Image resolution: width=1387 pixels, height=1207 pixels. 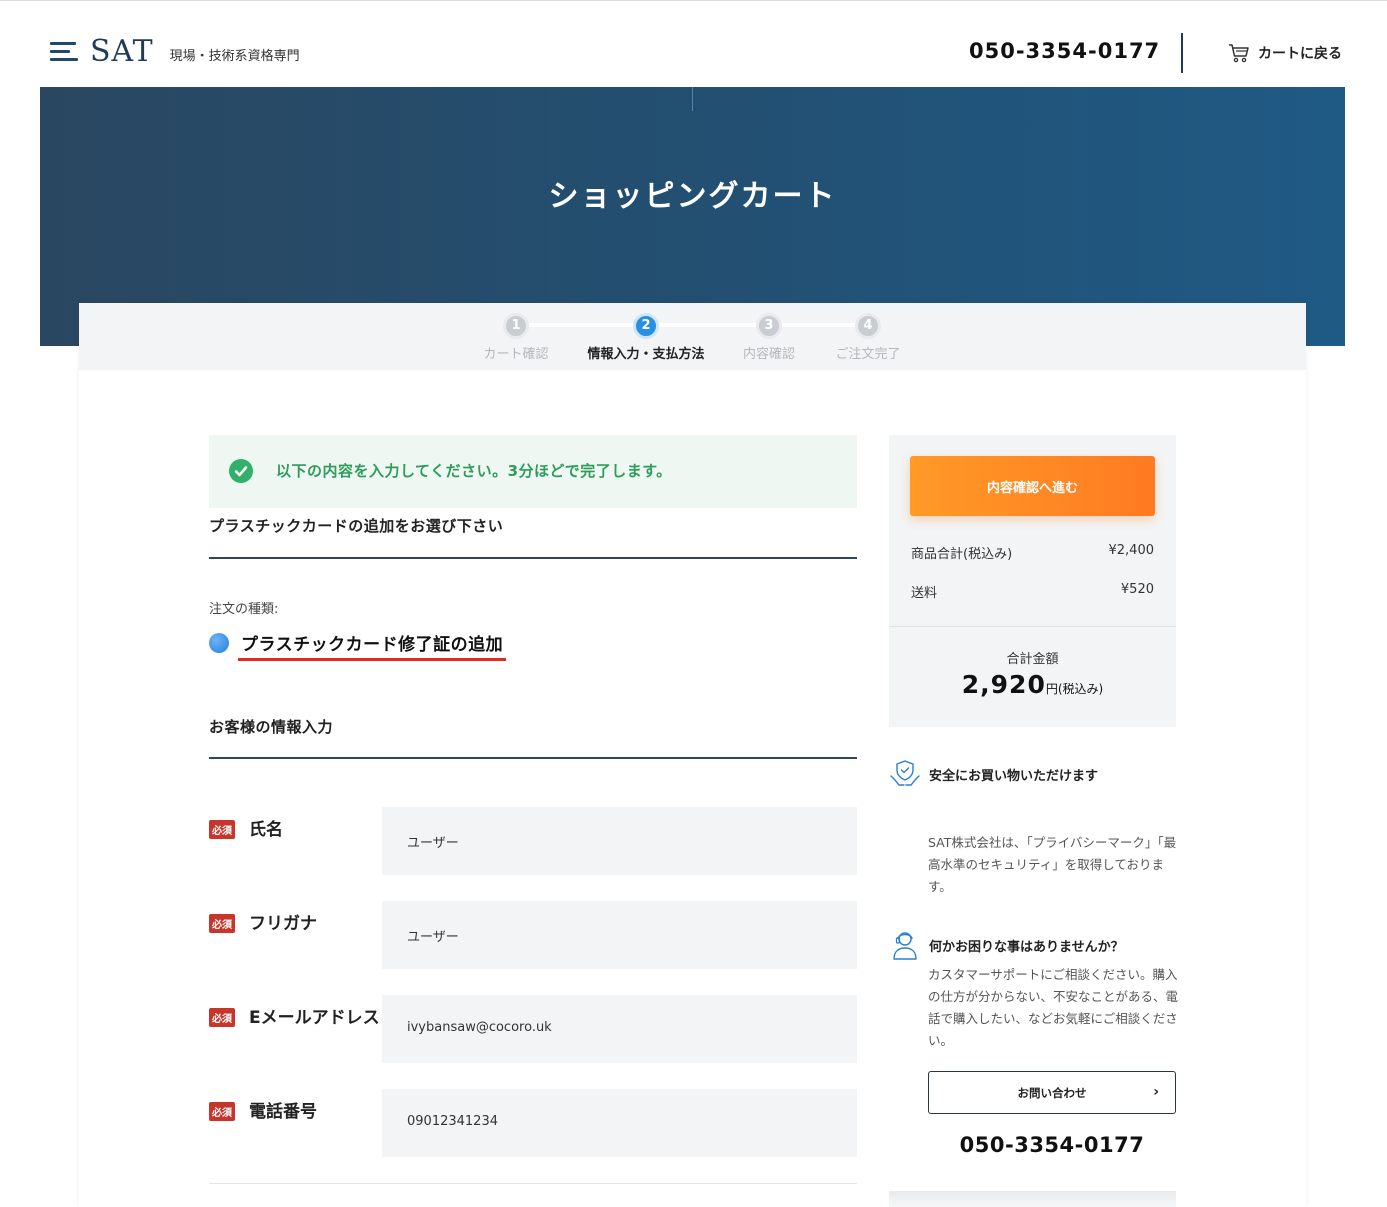 What do you see at coordinates (1014, 776) in the screenshot?
I see `safe-shopping-label: 安全にお買い物いただけます` at bounding box center [1014, 776].